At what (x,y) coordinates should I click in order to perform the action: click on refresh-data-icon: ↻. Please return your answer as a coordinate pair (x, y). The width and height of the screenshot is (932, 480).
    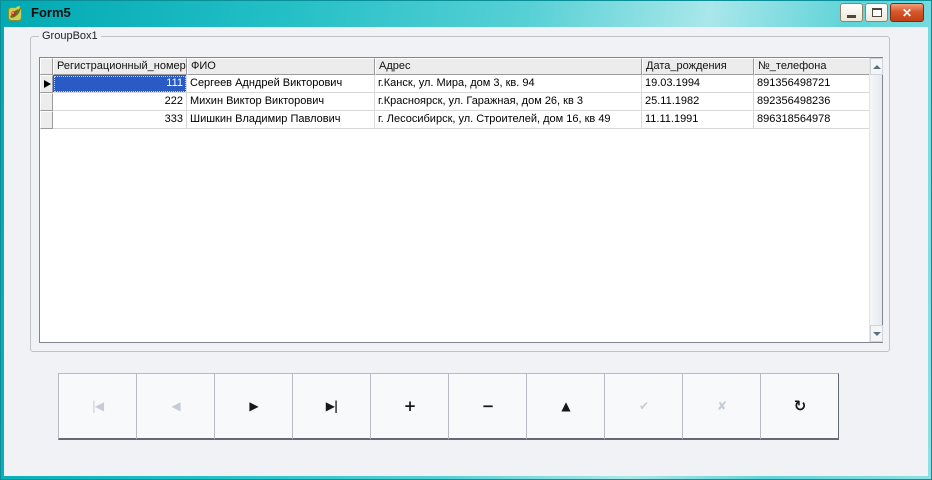
    Looking at the image, I should click on (800, 405).